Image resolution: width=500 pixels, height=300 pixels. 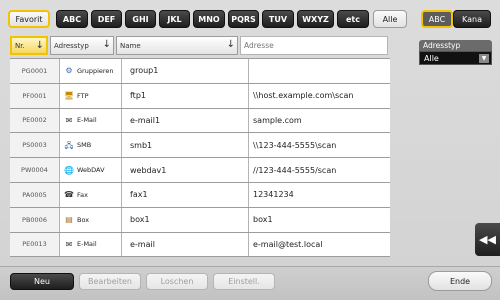 What do you see at coordinates (95, 70) in the screenshot?
I see `row-type-label: Gruppieren` at bounding box center [95, 70].